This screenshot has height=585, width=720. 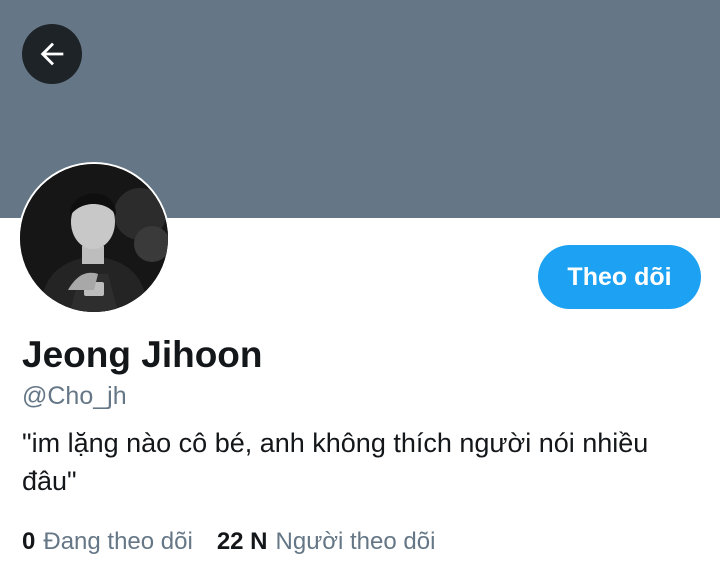 I want to click on avatar, so click(x=94, y=238).